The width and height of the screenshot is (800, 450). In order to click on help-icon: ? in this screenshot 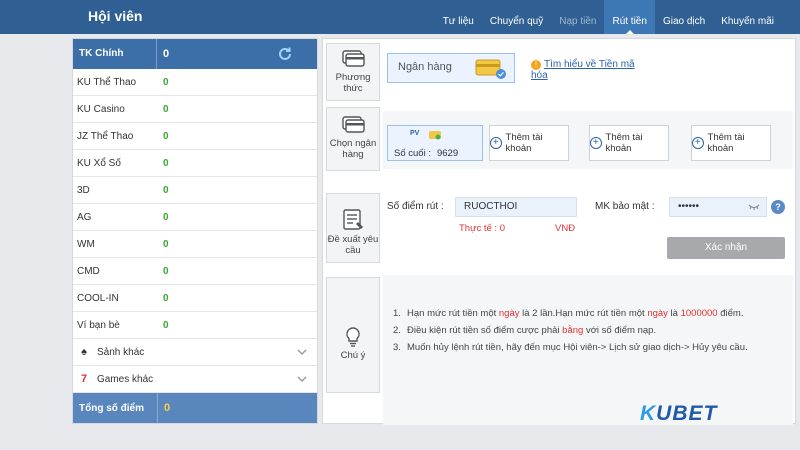, I will do `click(778, 207)`.